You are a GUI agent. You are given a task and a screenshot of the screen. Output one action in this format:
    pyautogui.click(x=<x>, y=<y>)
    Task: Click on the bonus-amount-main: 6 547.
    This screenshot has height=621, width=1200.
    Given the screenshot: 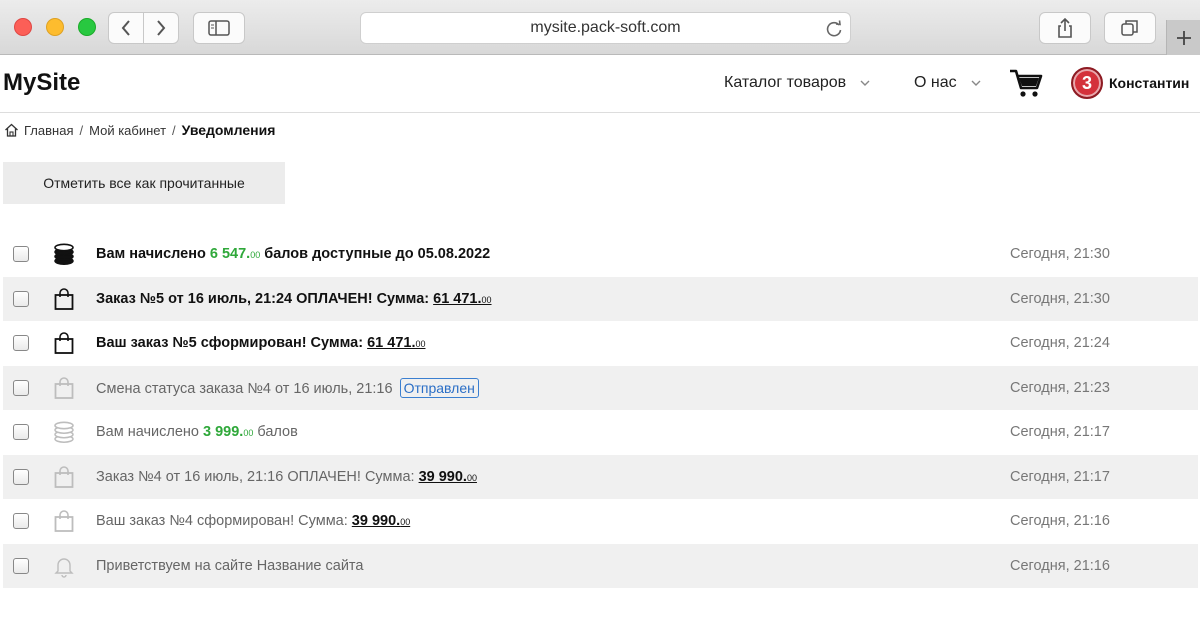 What is the action you would take?
    pyautogui.click(x=230, y=254)
    